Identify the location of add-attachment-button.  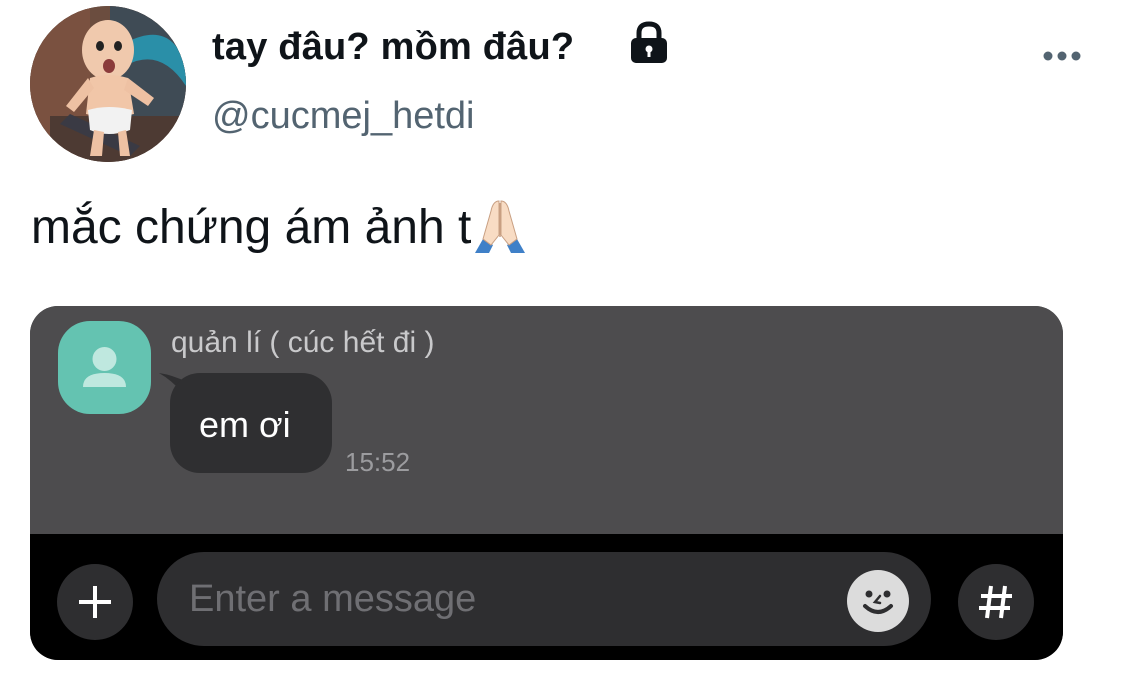
(95, 602).